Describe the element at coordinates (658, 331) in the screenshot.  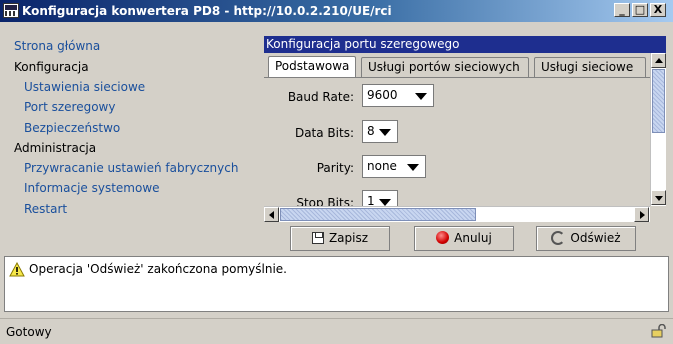
I see `lock-icon` at that location.